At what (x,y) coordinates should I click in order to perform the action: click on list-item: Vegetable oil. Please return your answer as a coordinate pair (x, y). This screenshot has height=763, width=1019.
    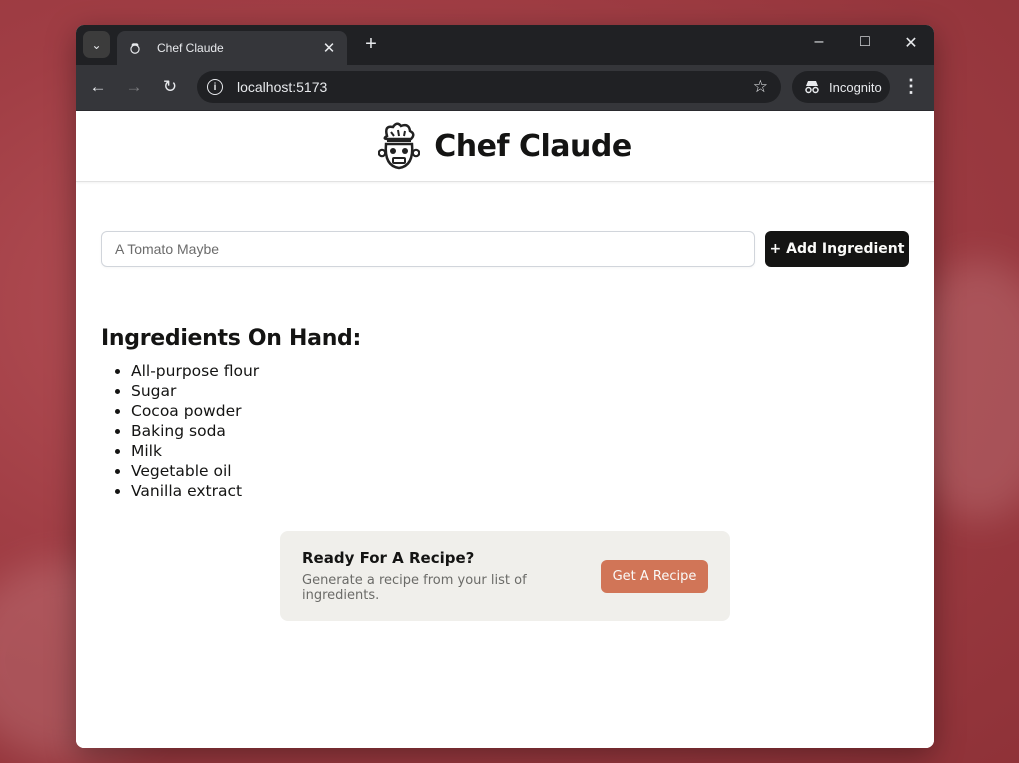
    Looking at the image, I should click on (246, 471).